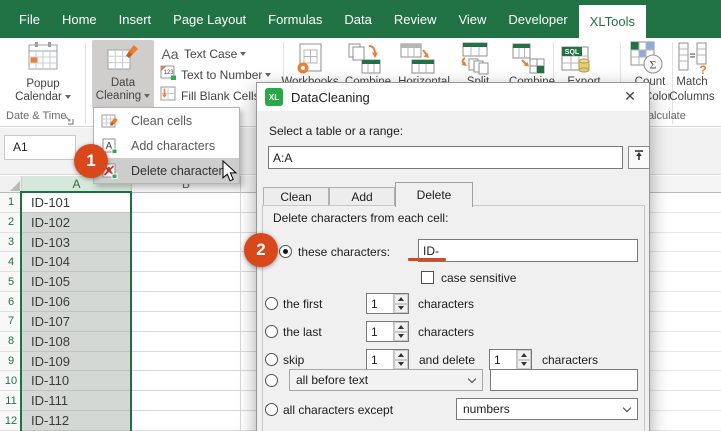  What do you see at coordinates (209, 19) in the screenshot?
I see `tab-page-layout: Page Layout` at bounding box center [209, 19].